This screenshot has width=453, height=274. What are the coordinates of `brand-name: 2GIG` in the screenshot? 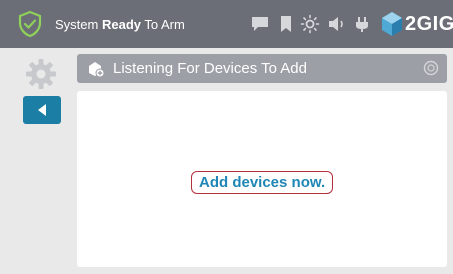 It's located at (429, 23).